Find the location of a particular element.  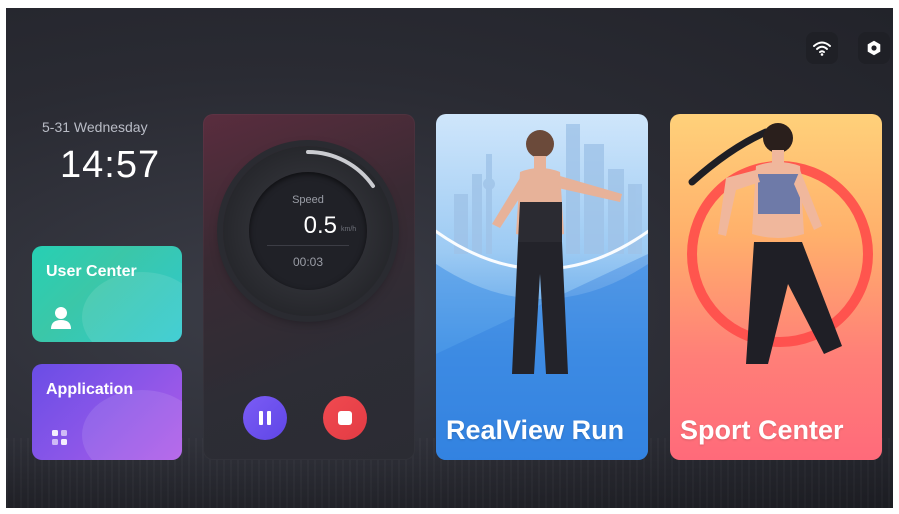

application-tile: Application is located at coordinates (107, 412).